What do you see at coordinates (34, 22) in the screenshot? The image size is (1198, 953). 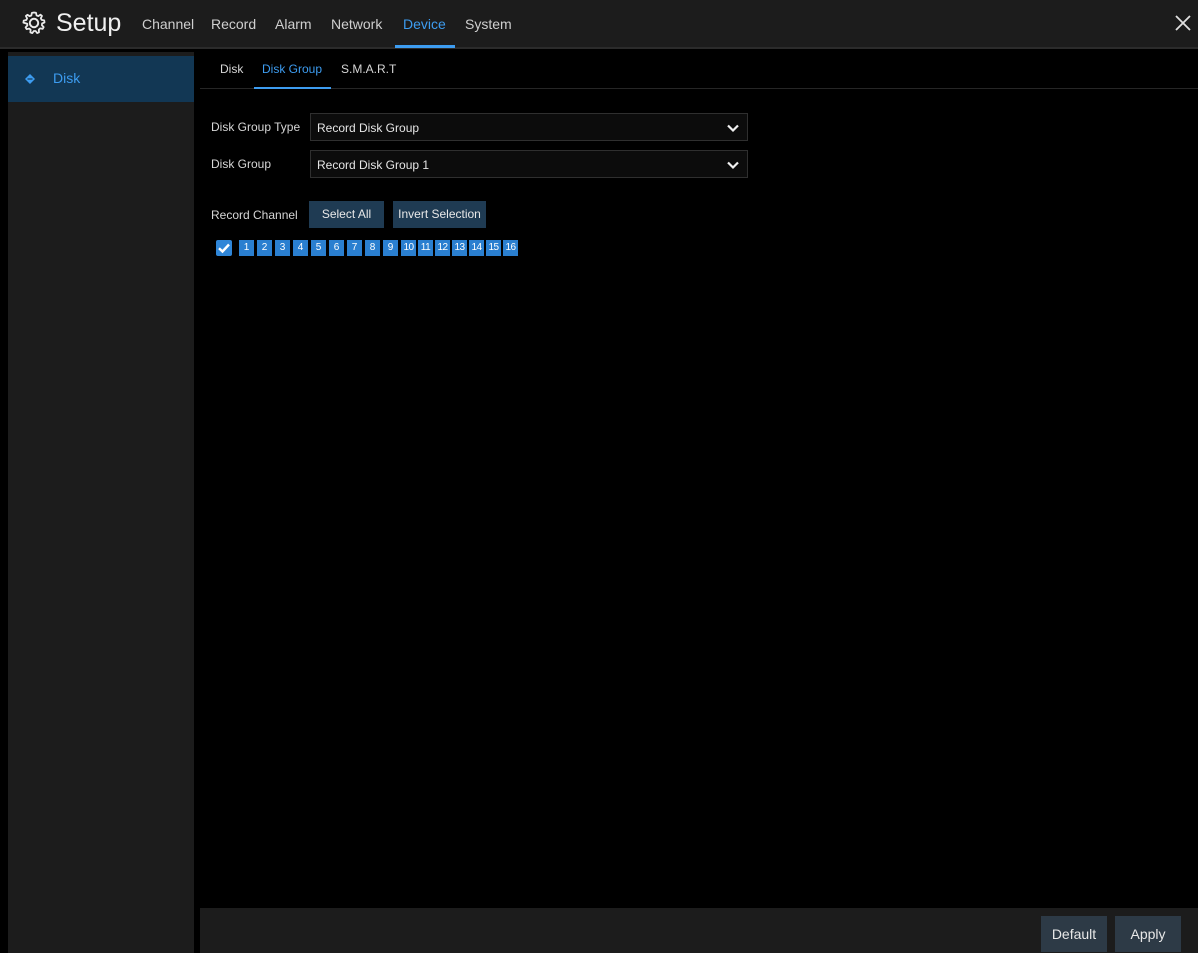 I see `gear-icon` at bounding box center [34, 22].